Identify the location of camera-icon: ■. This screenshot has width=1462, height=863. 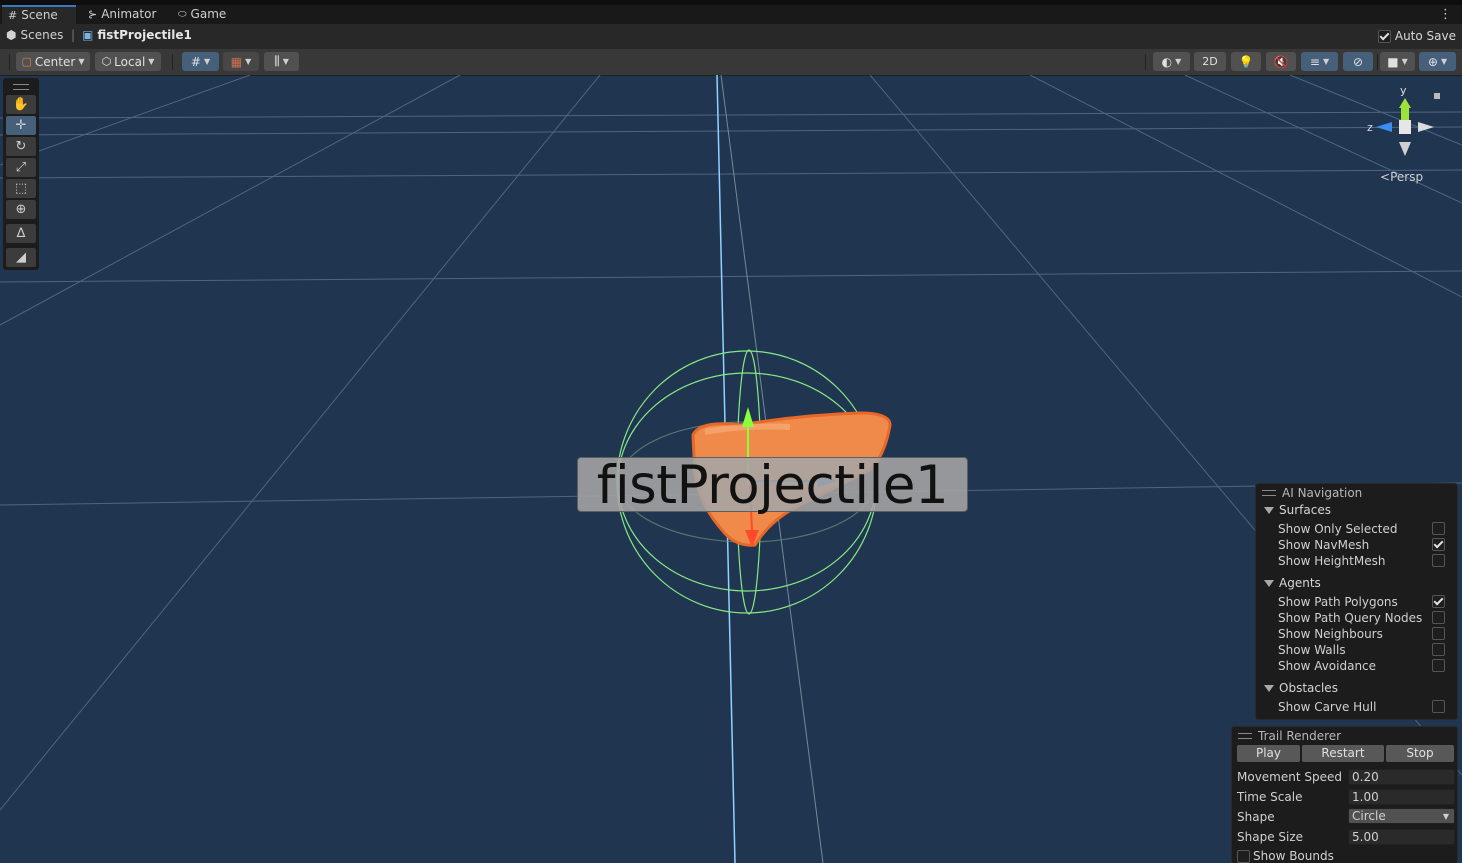
(1393, 61).